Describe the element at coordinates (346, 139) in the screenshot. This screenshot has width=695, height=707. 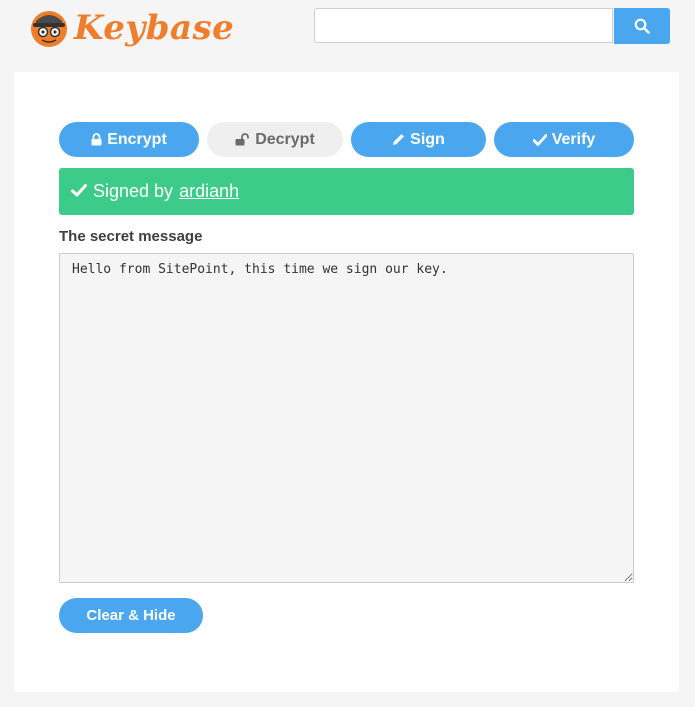
I see `mode-tabs: Encrypt Decrypt Sign Verify` at that location.